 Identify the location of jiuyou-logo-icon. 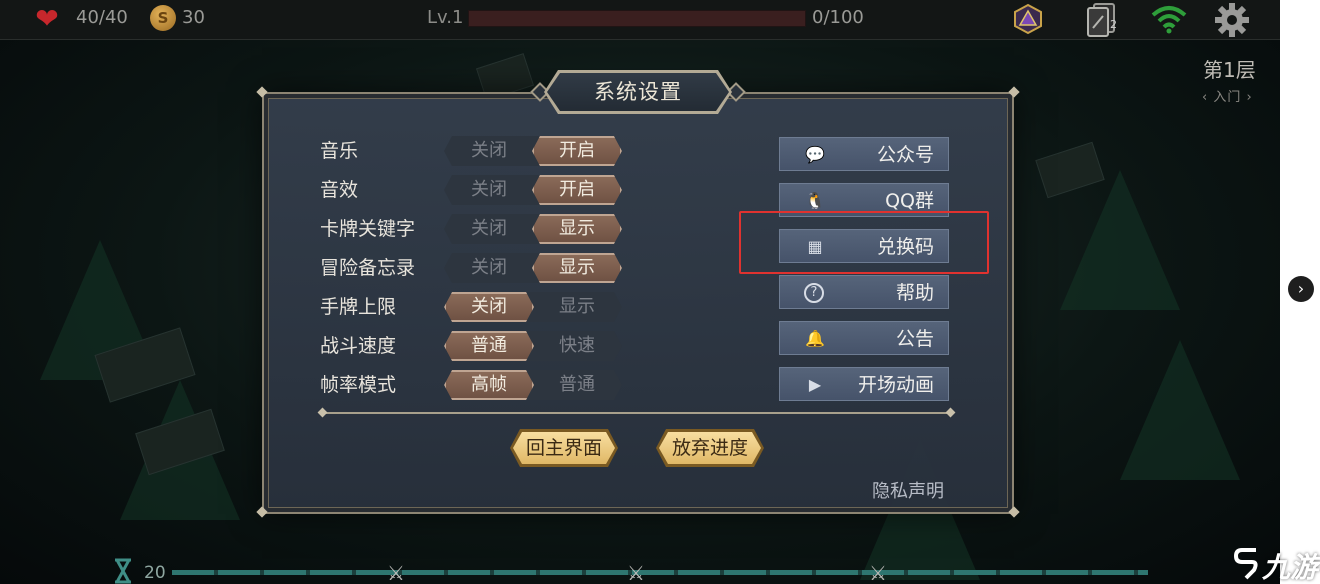
(1245, 564).